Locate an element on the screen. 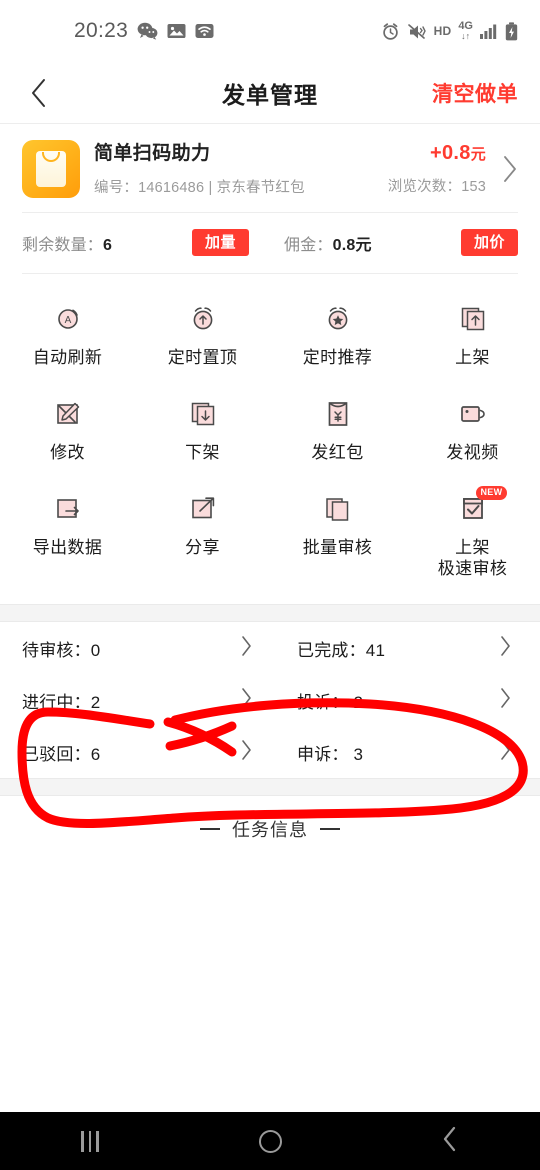 The width and height of the screenshot is (540, 1170). action-scheduled-top: 定时置顶 is located at coordinates (202, 335).